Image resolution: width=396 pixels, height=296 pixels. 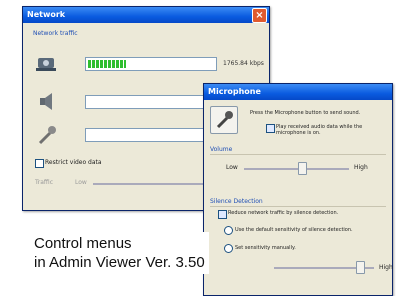 I want to click on network-title: Network, so click(x=146, y=15).